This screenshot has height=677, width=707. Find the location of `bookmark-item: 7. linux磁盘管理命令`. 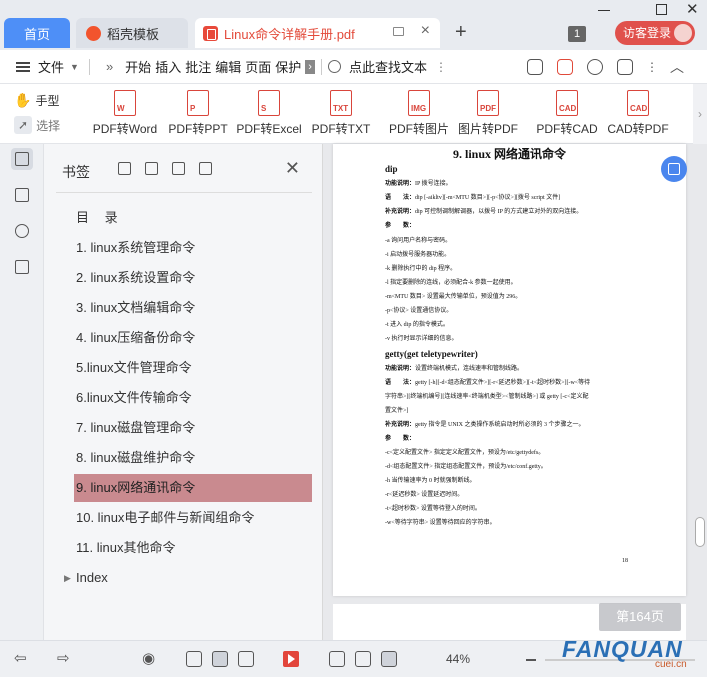

bookmark-item: 7. linux磁盘管理命令 is located at coordinates (193, 428).